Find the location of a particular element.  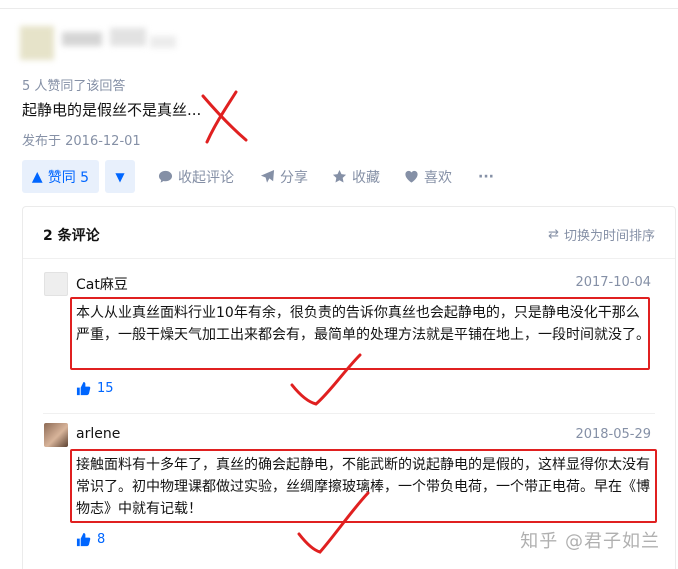

collect-label: 收藏 is located at coordinates (366, 177).